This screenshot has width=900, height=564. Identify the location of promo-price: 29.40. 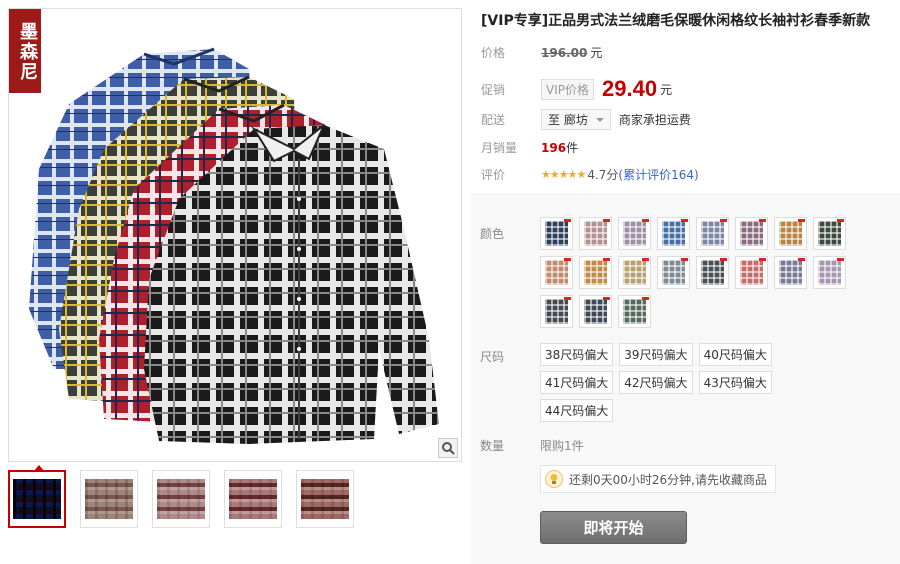
(630, 88).